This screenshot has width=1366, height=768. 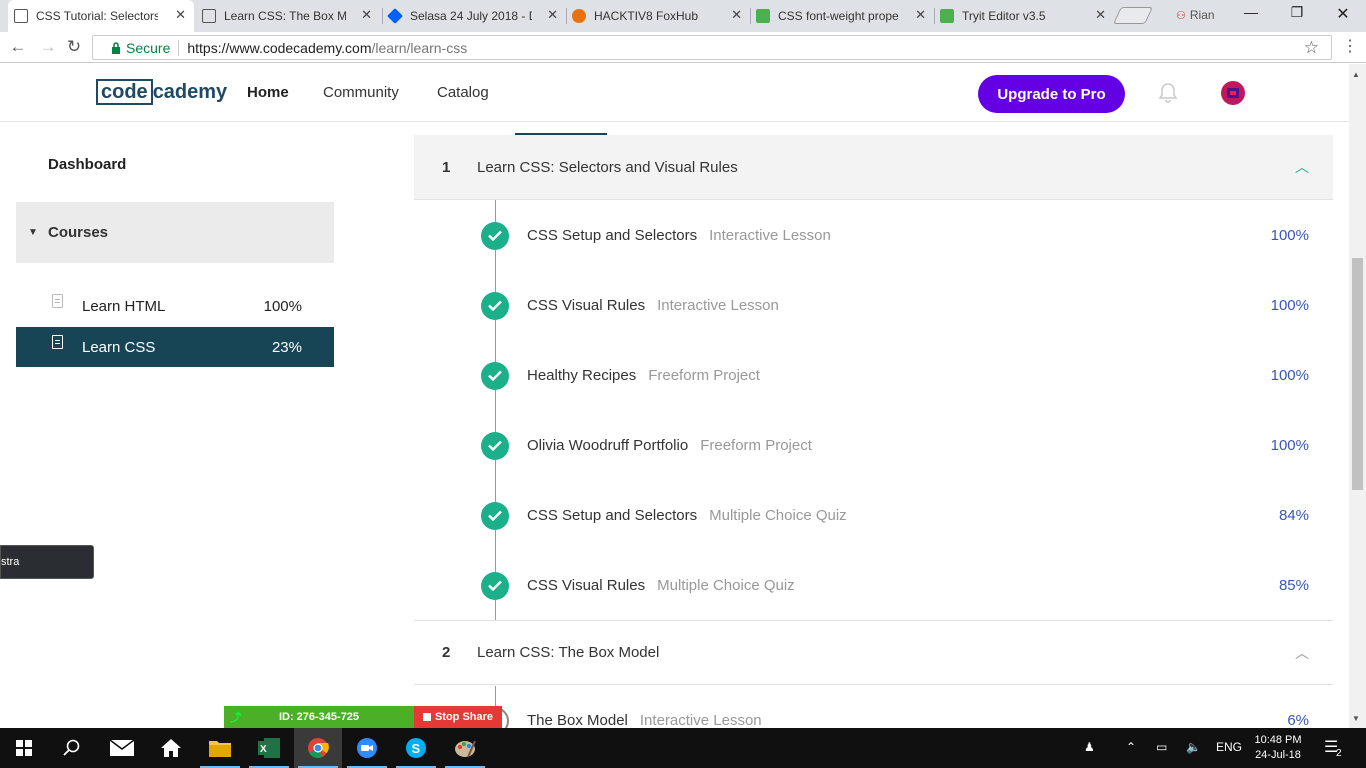 I want to click on stop-share-button: Stop Share, so click(x=458, y=717).